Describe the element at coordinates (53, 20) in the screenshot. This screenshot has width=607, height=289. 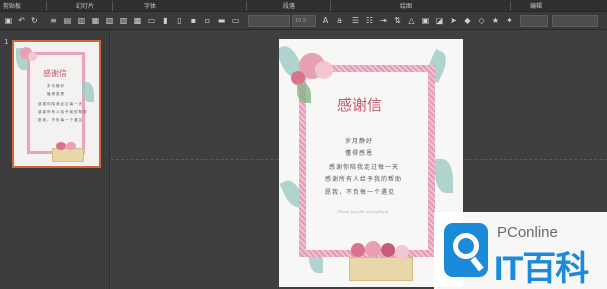
I see `align-icon: ≡` at that location.